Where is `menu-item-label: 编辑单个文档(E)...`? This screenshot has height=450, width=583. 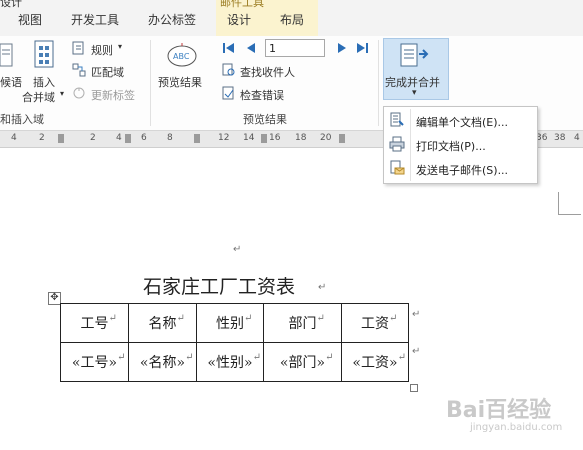
menu-item-label: 编辑单个文档(E)... is located at coordinates (462, 122).